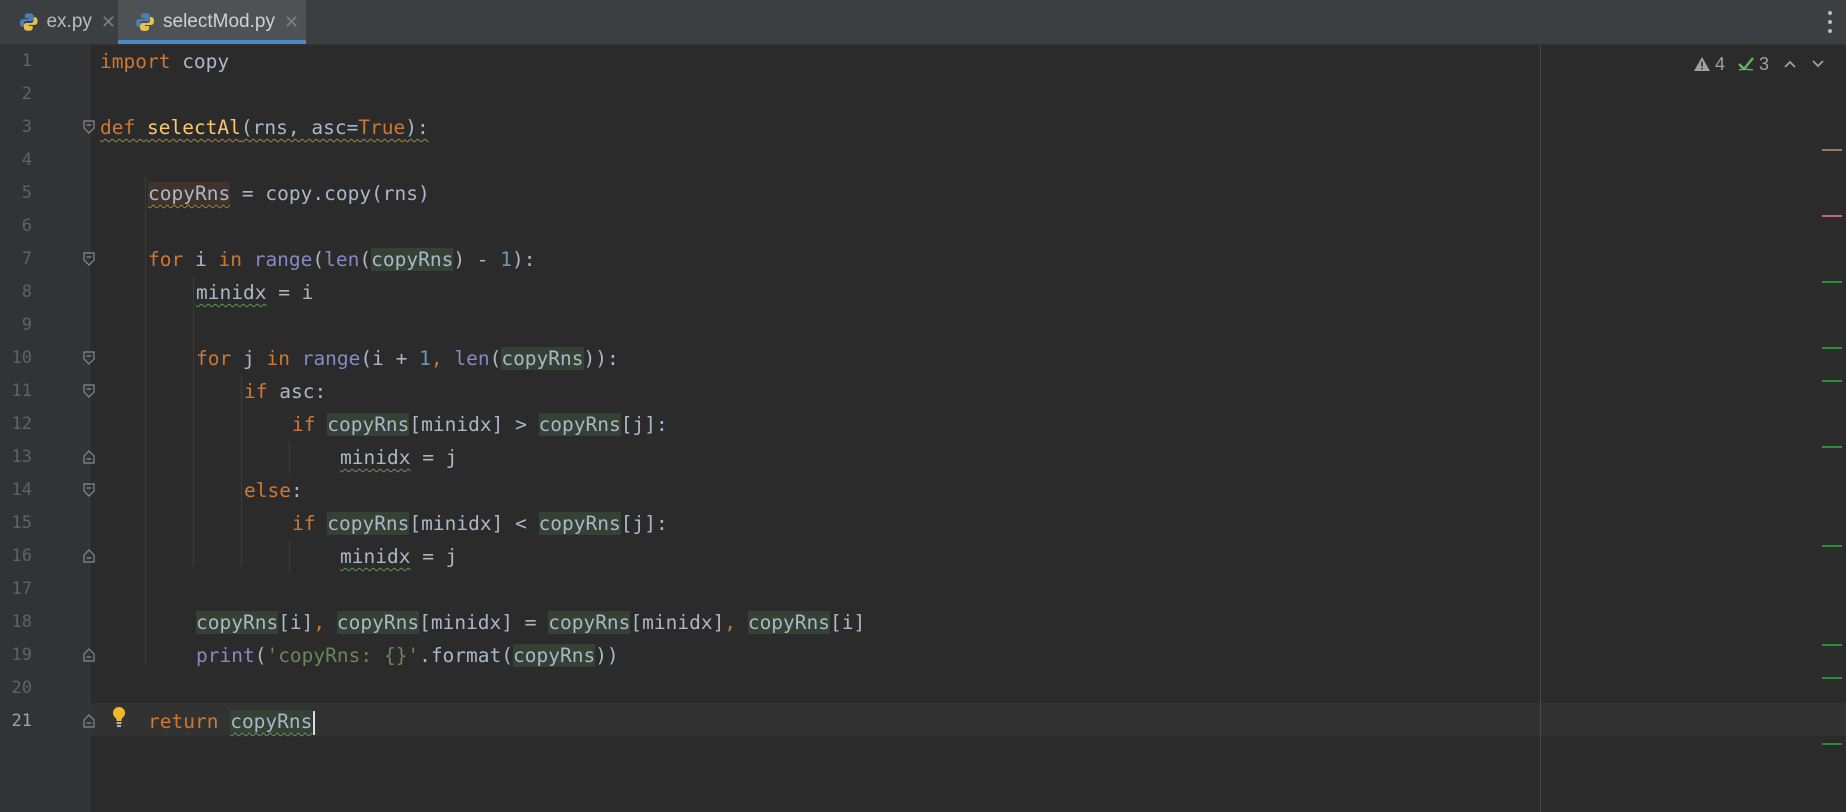 The height and width of the screenshot is (812, 1846). Describe the element at coordinates (1818, 64) in the screenshot. I see `chevron-down-icon` at that location.